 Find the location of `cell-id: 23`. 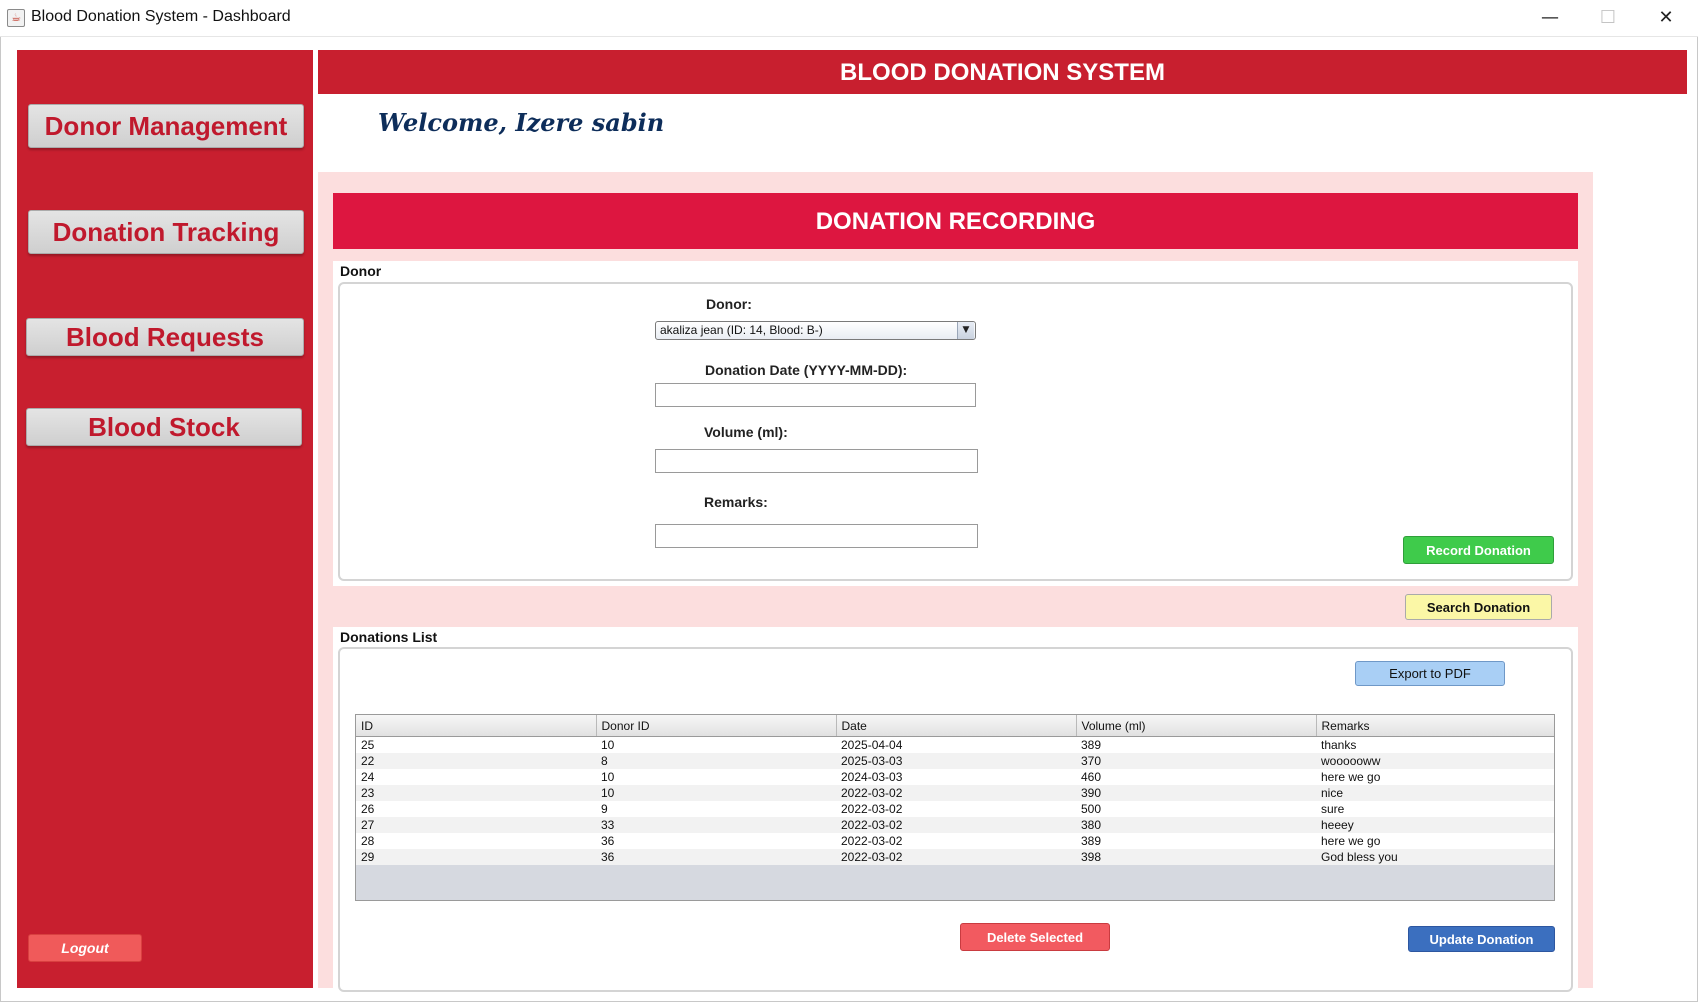

cell-id: 23 is located at coordinates (476, 793).